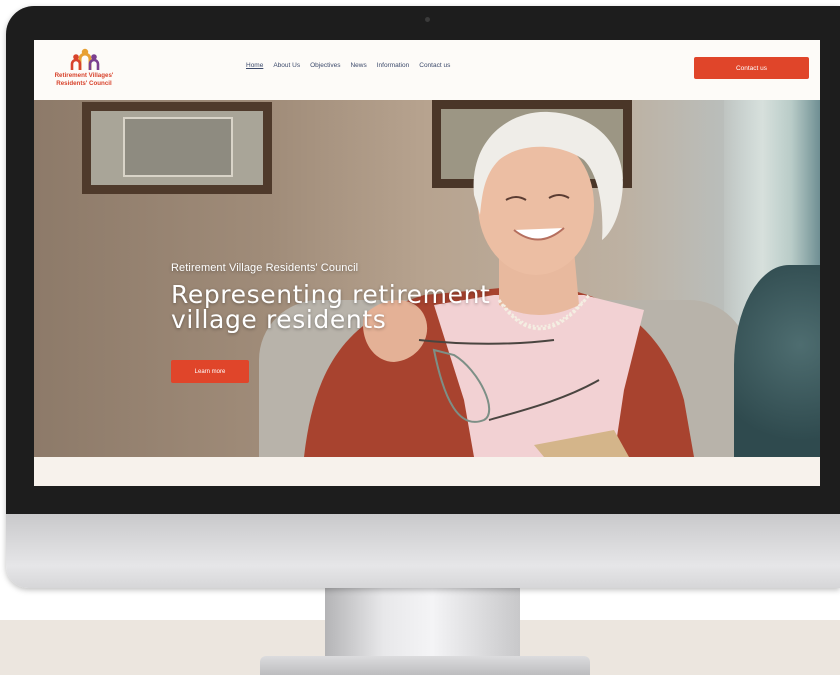 This screenshot has height=675, width=840. What do you see at coordinates (210, 371) in the screenshot?
I see `learn-more-button: Learn more` at bounding box center [210, 371].